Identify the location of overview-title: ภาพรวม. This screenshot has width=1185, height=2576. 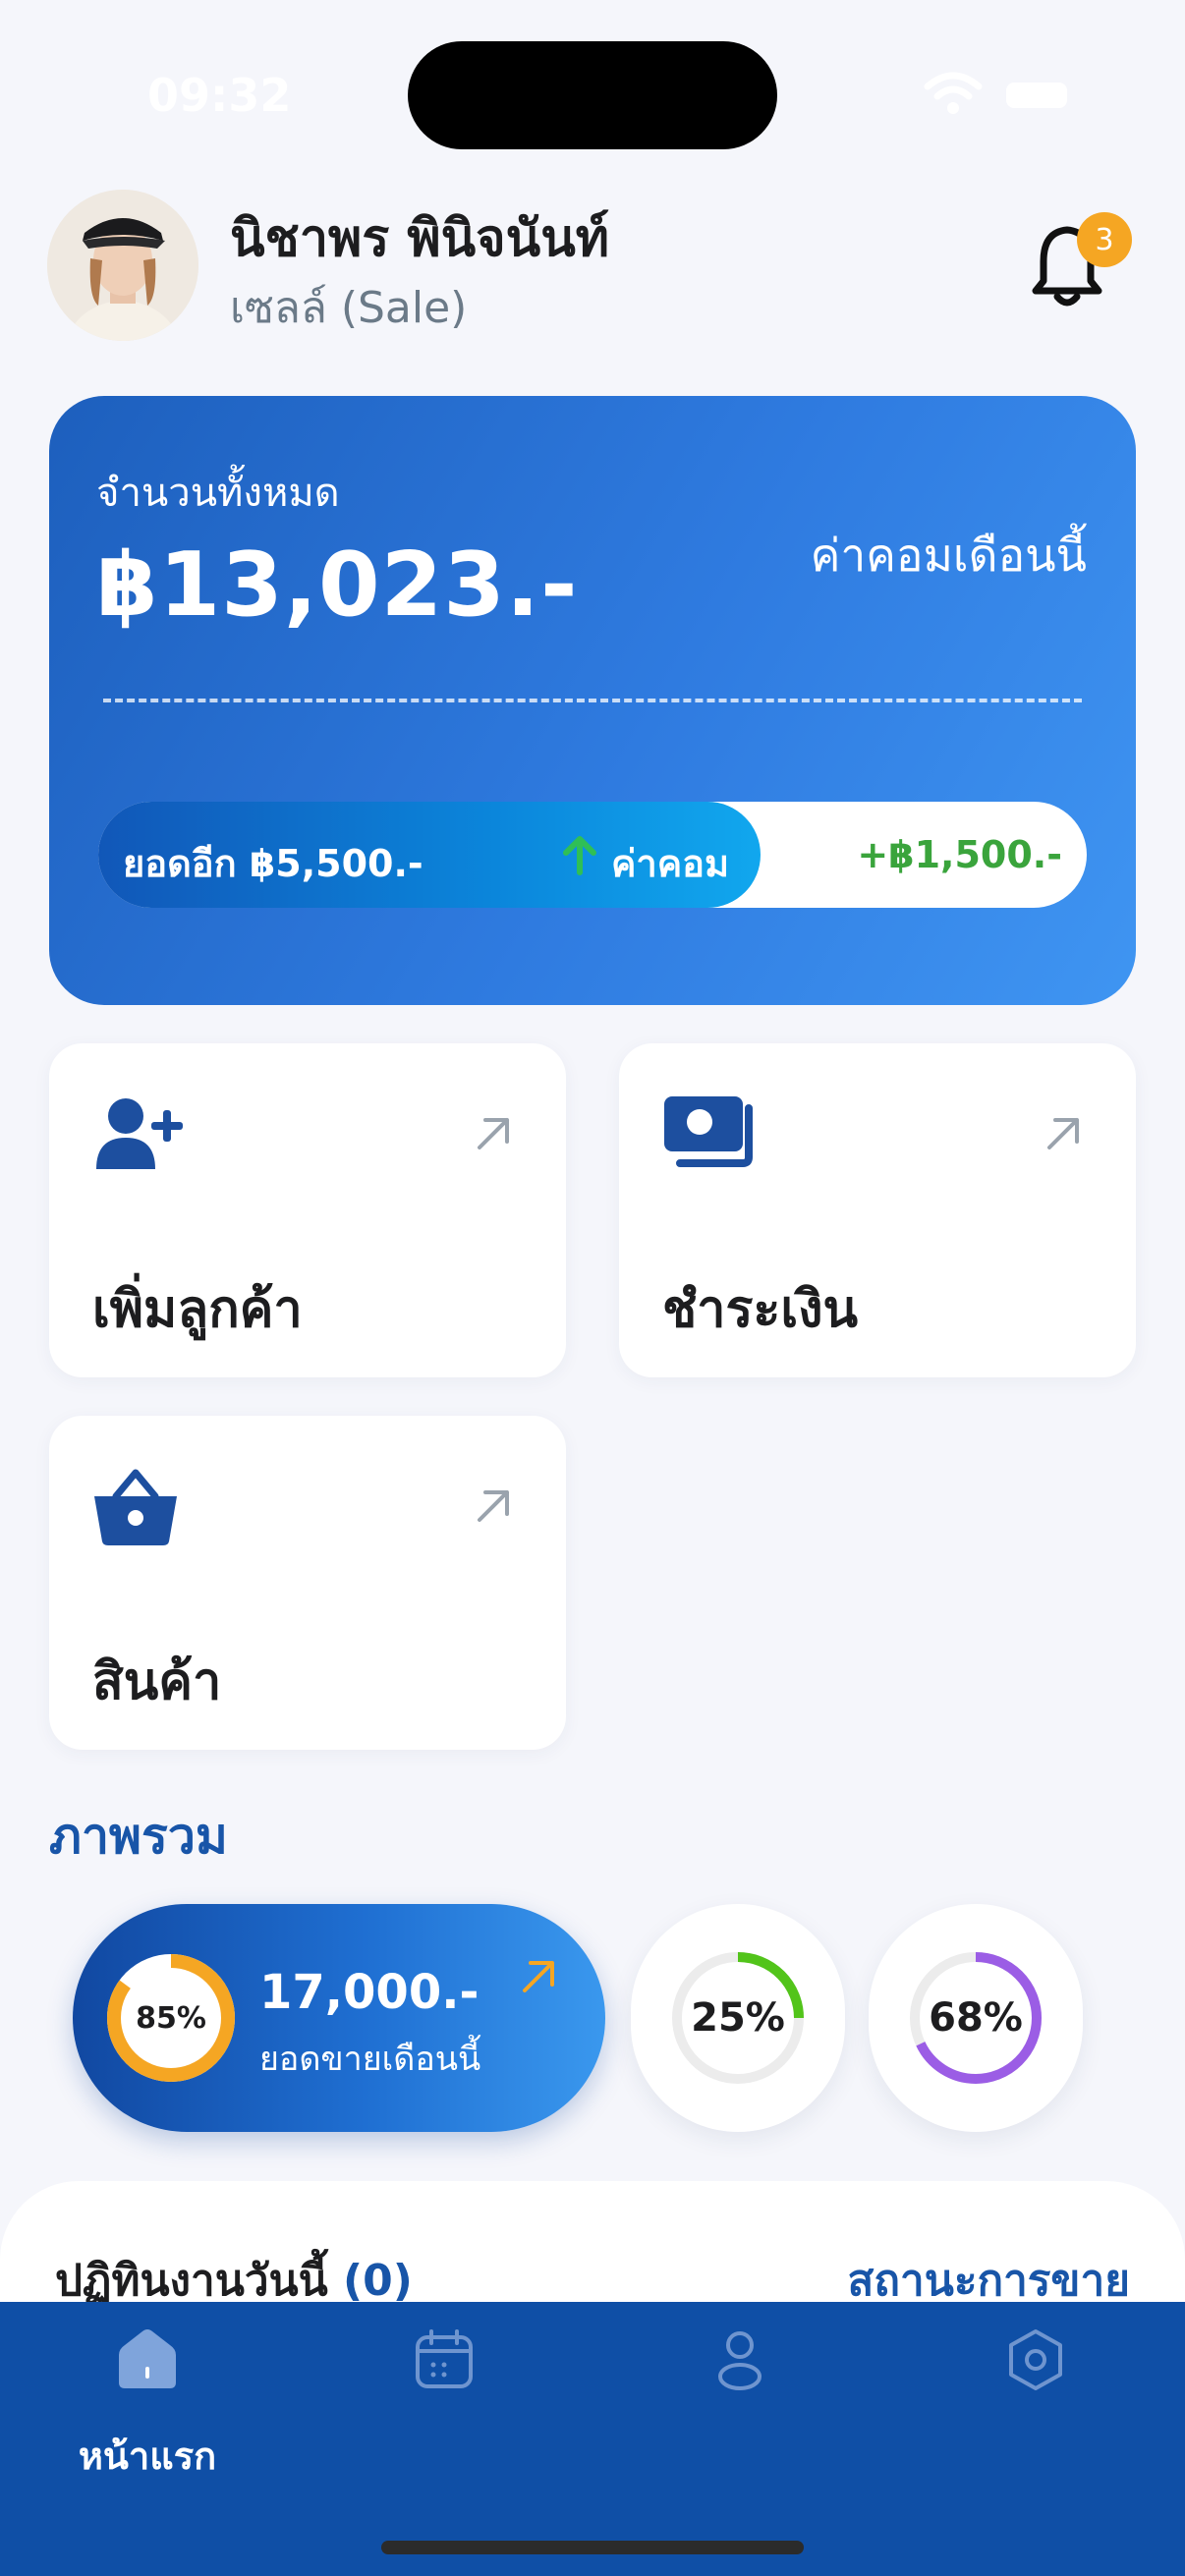
(138, 1836).